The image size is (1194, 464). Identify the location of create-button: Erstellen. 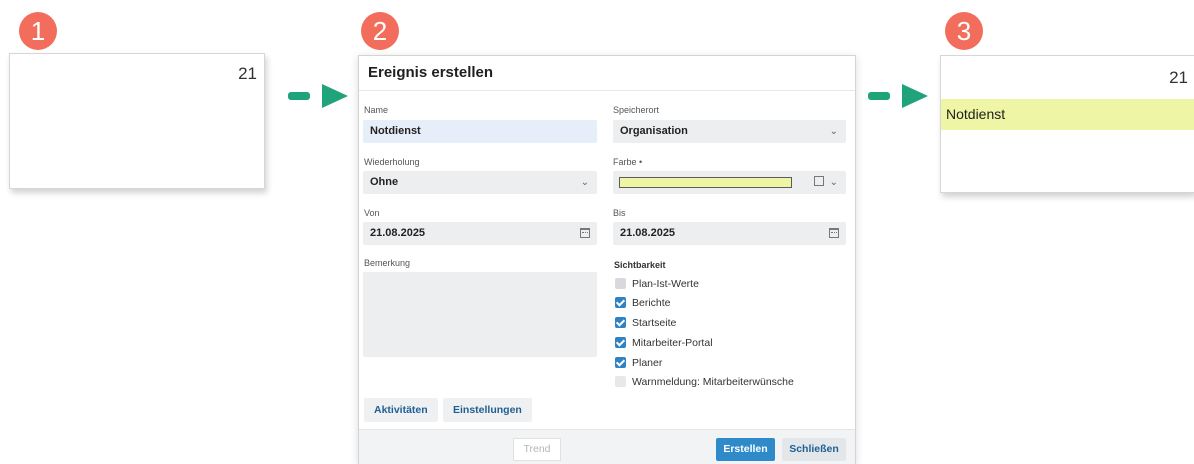
(745, 449).